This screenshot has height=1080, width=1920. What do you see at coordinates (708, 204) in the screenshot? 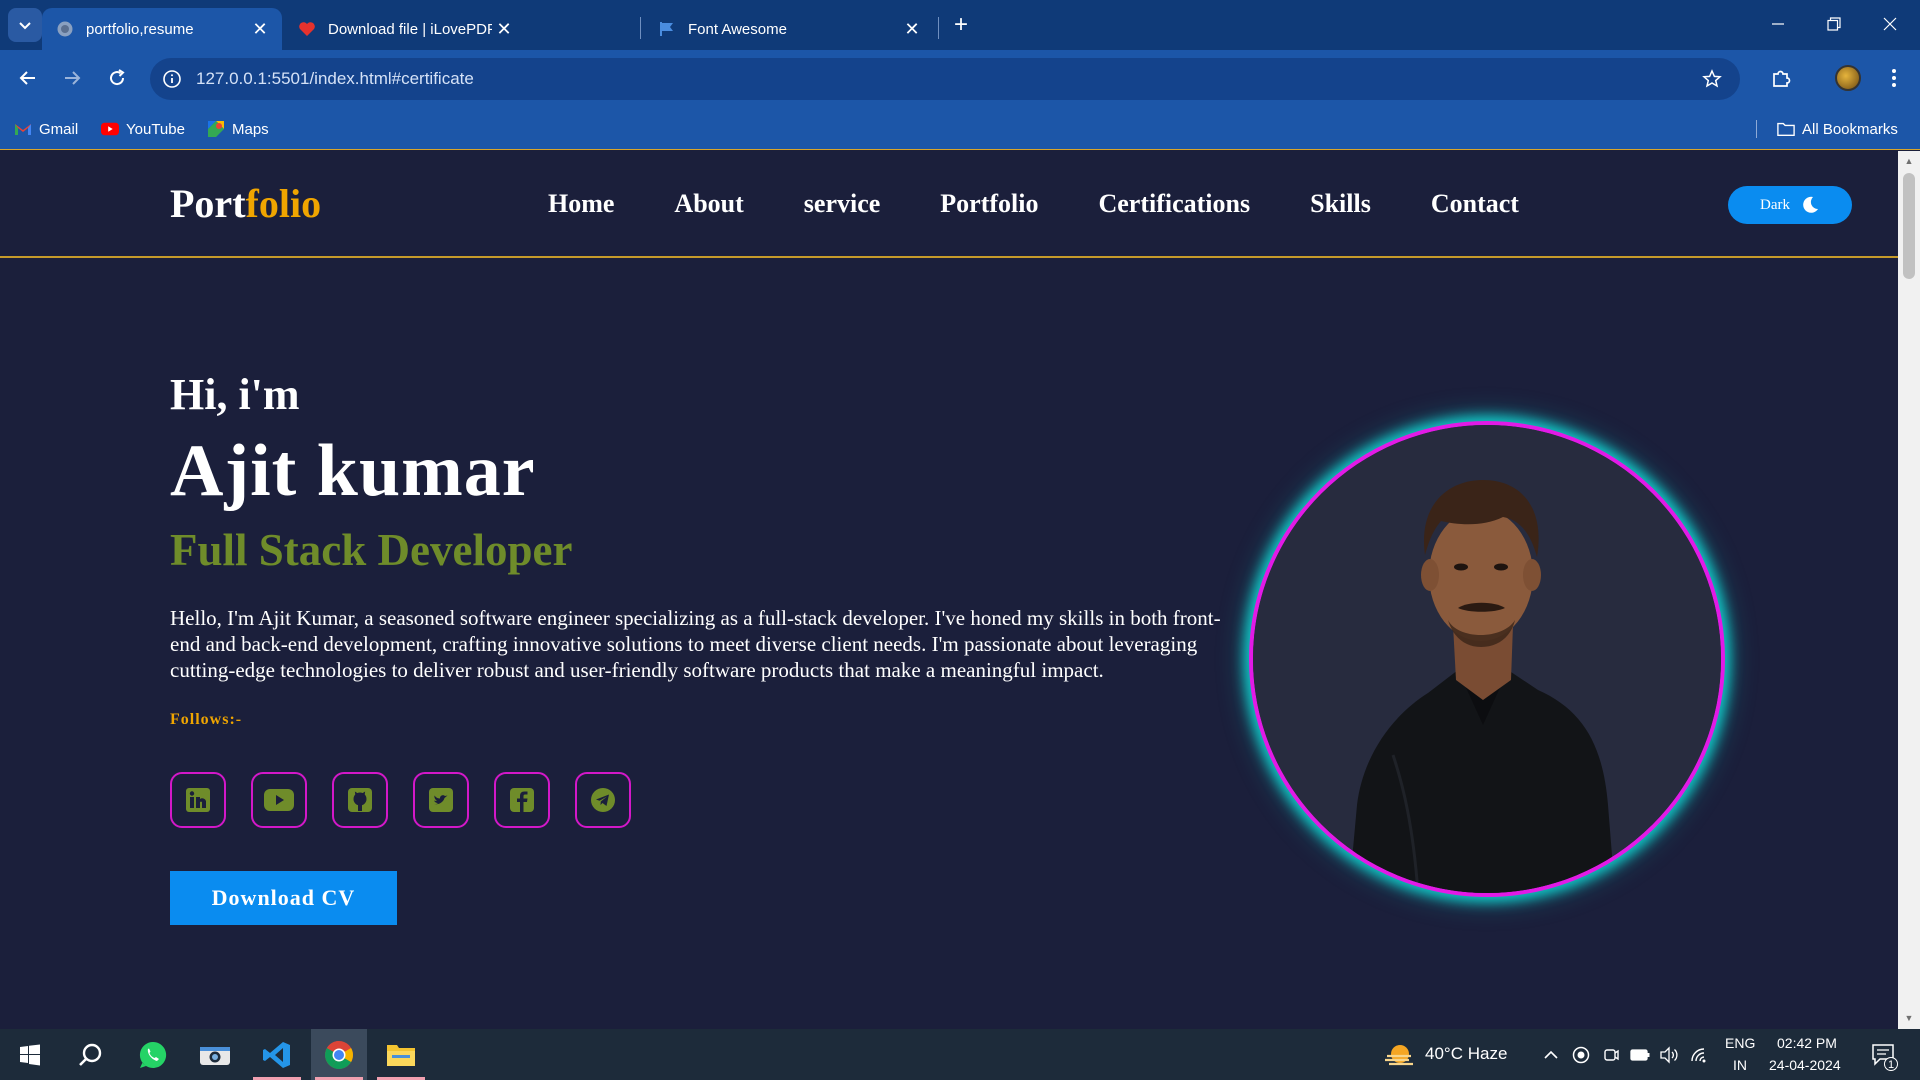
I see `nav-about: About` at bounding box center [708, 204].